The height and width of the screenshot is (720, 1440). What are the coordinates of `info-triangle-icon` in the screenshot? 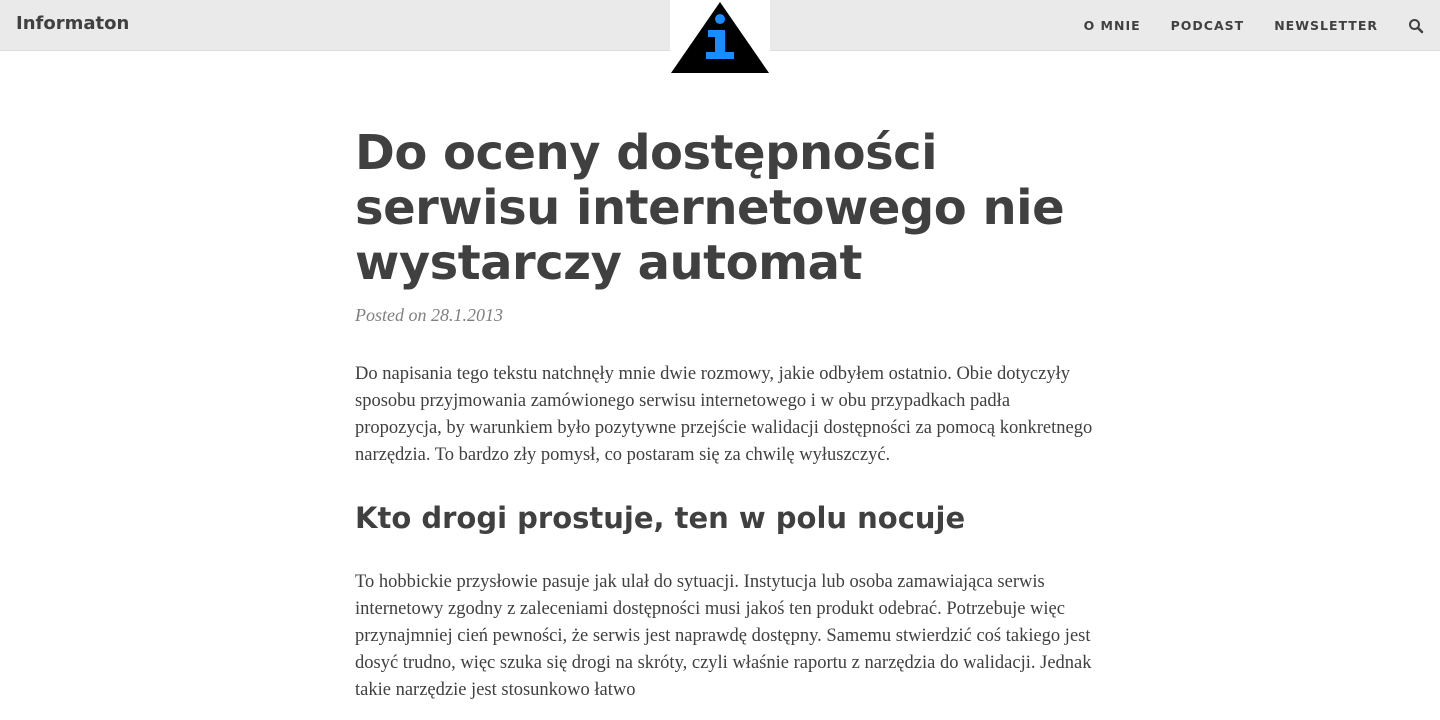 It's located at (720, 37).